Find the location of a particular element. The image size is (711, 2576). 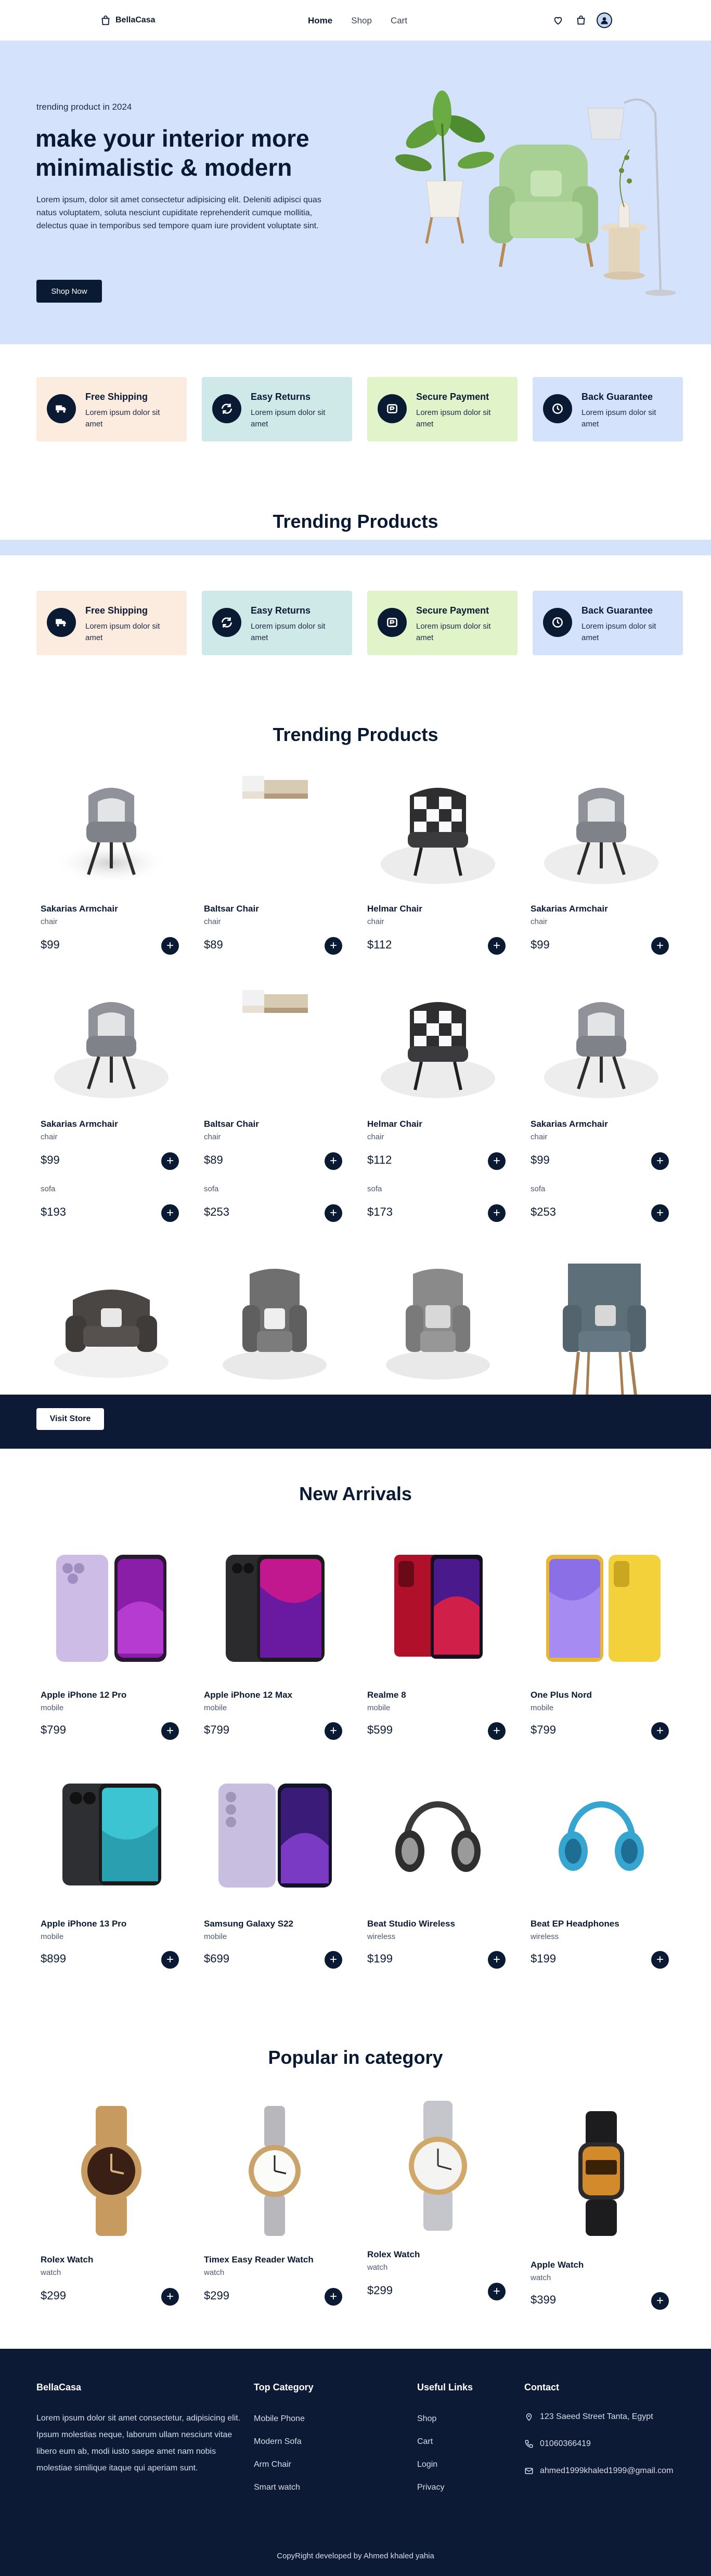

product-name: Realme 8 is located at coordinates (386, 1695).